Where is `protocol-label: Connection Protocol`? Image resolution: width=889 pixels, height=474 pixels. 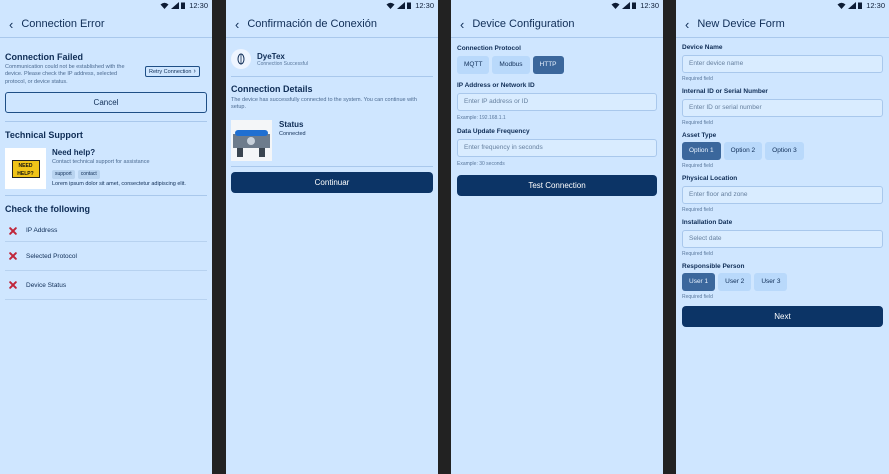 protocol-label: Connection Protocol is located at coordinates (489, 48).